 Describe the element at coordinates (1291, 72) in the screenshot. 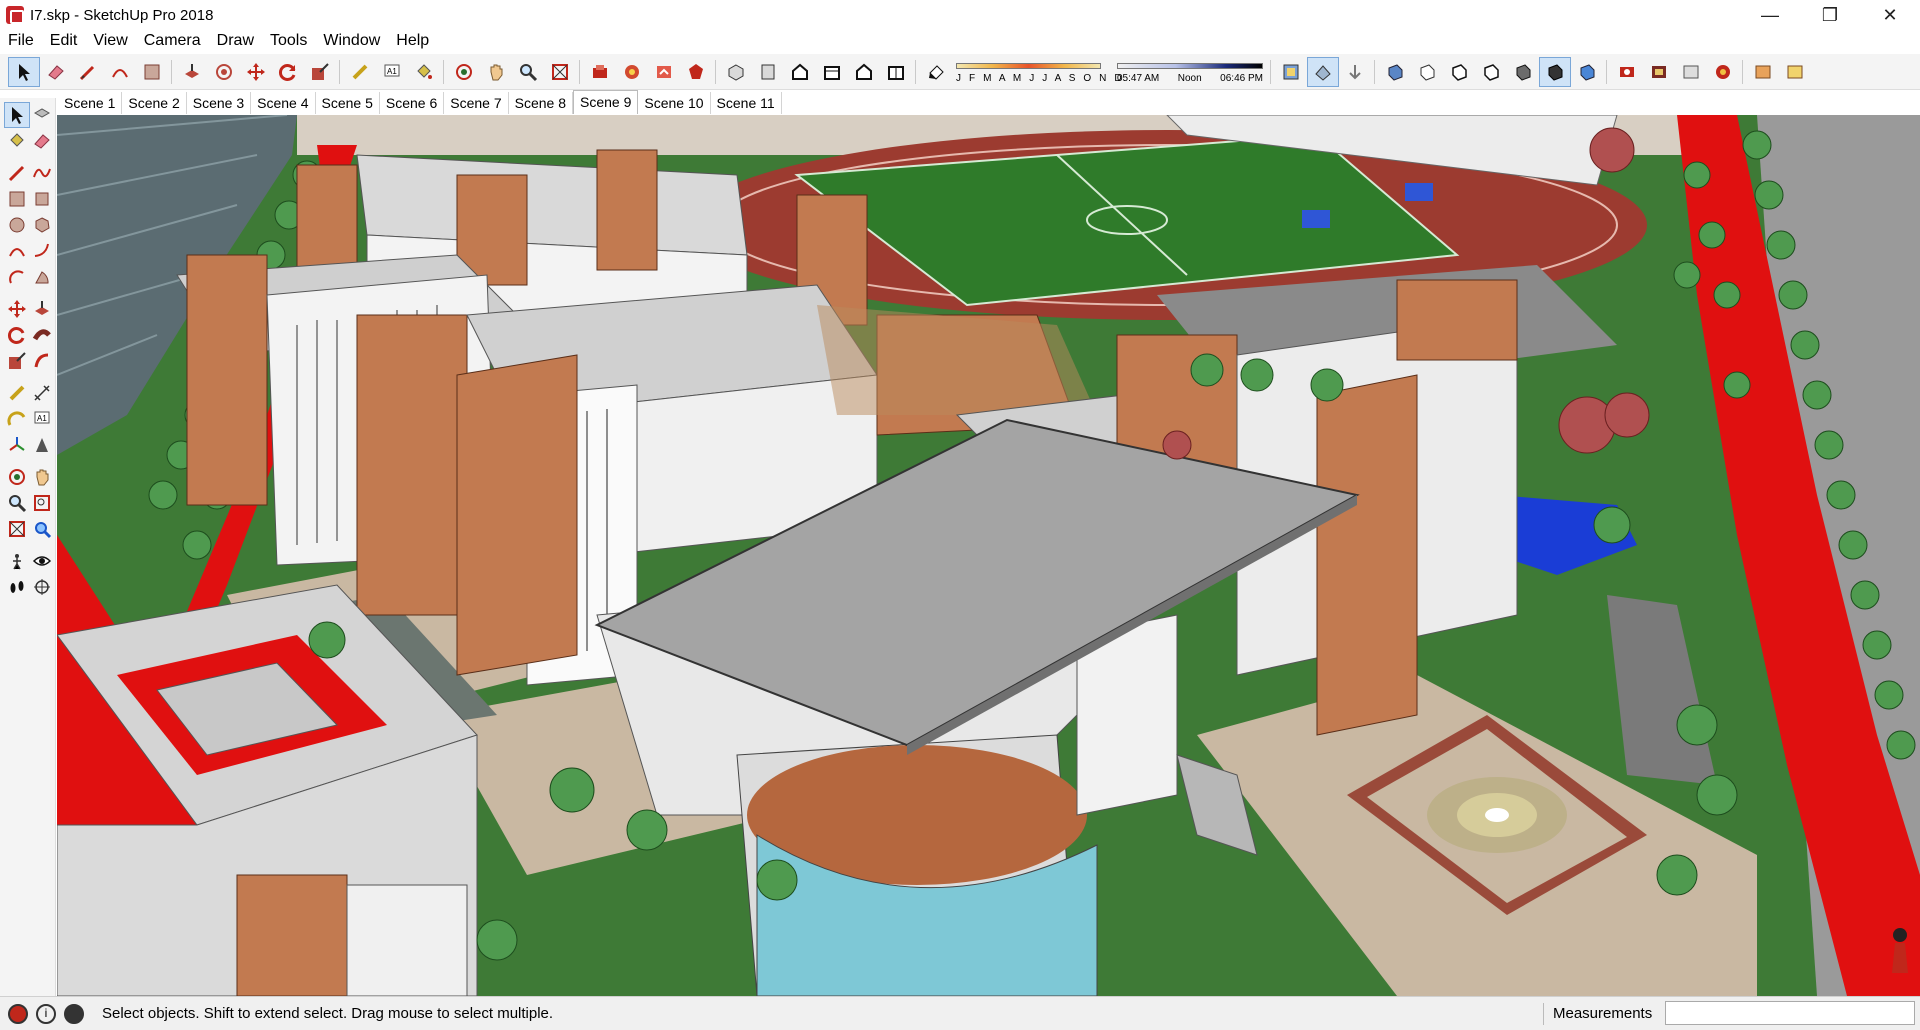

I see `layers-button` at that location.